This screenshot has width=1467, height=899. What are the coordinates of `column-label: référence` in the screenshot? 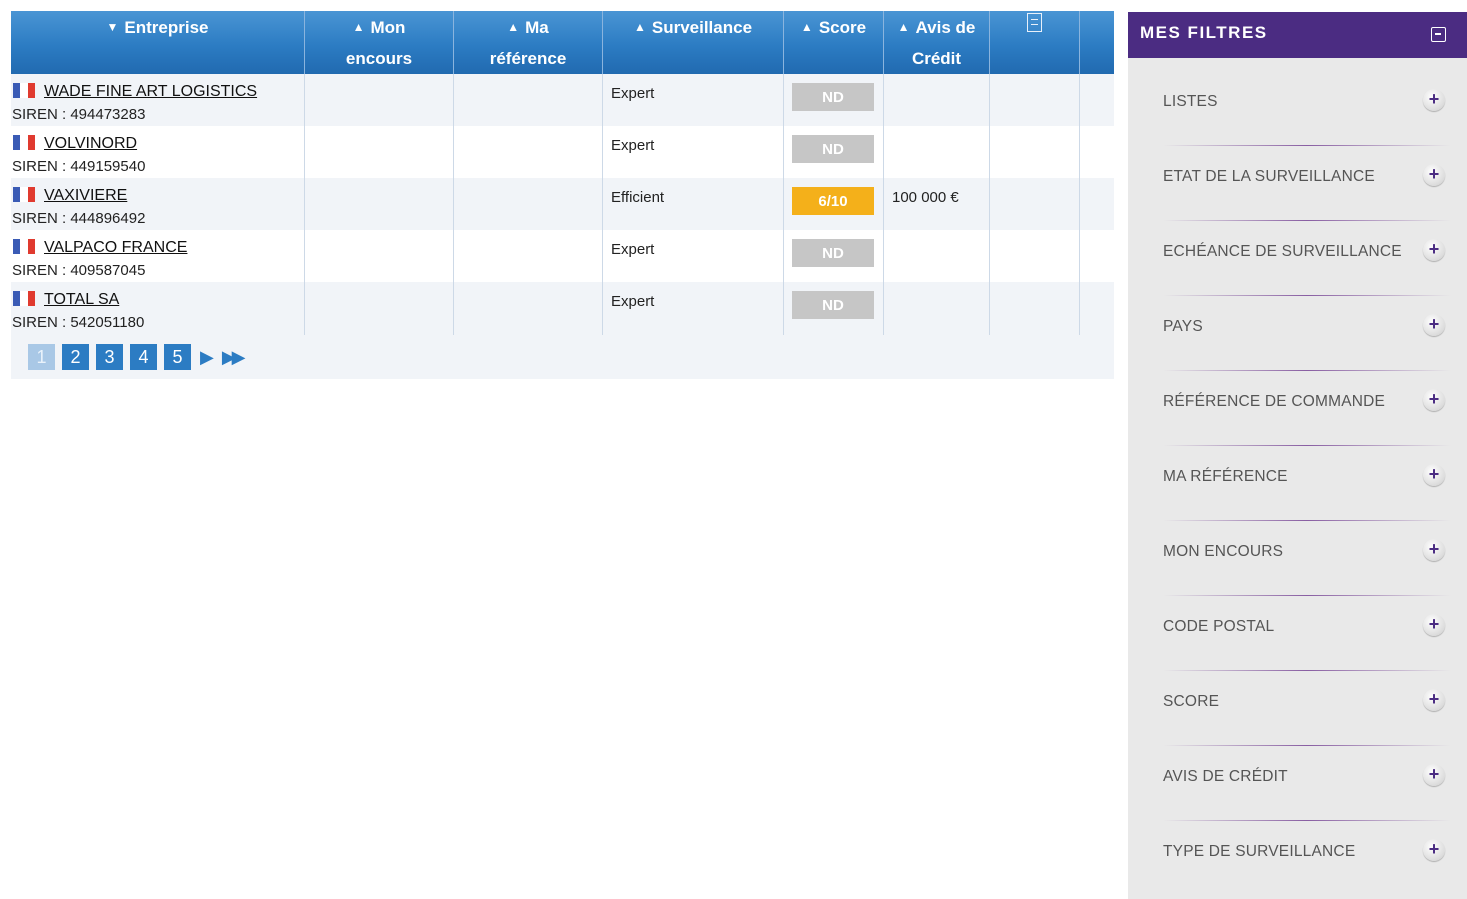 It's located at (528, 58).